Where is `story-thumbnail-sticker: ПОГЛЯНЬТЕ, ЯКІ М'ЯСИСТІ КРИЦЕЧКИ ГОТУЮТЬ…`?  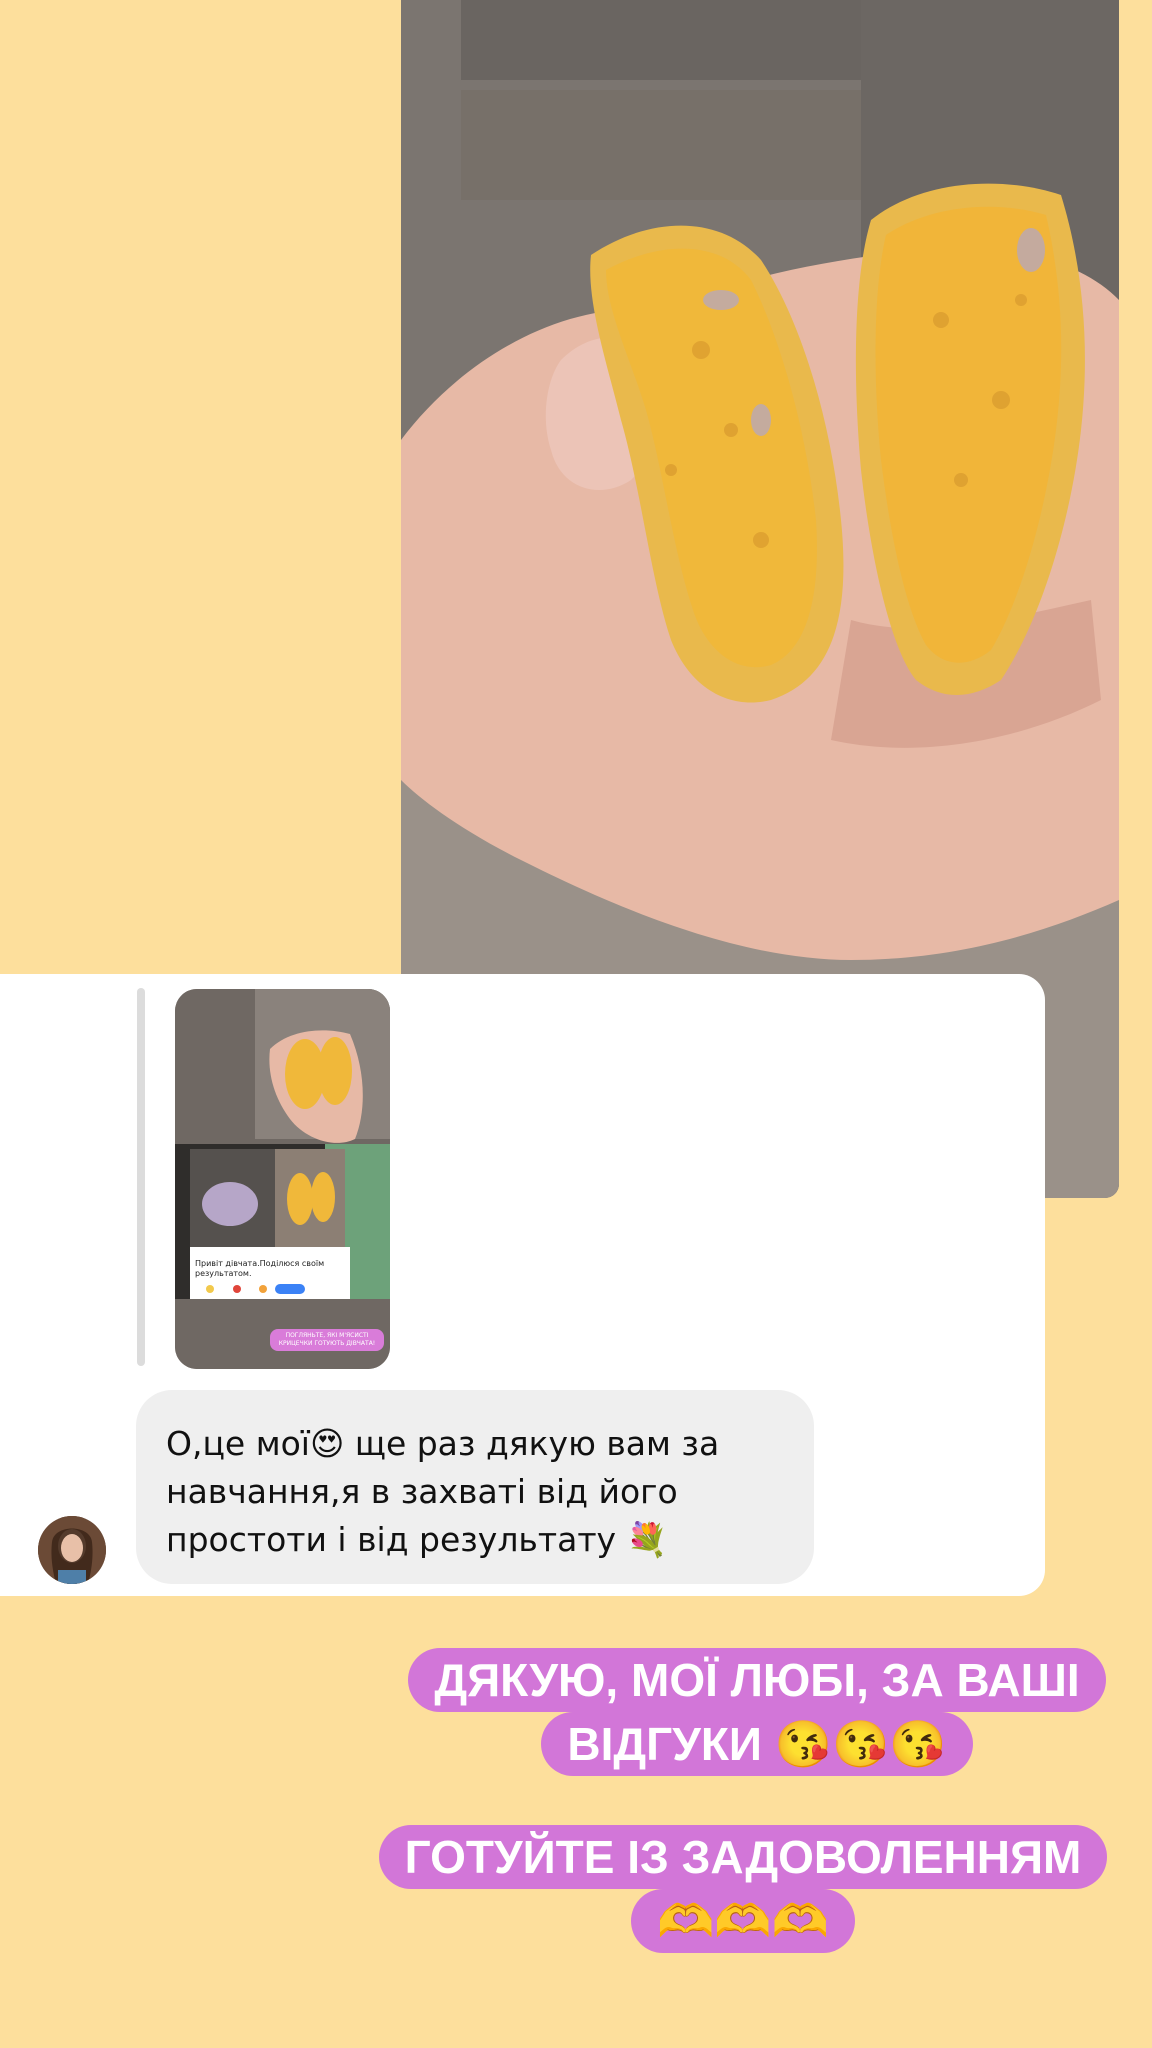
story-thumbnail-sticker: ПОГЛЯНЬТЕ, ЯКІ М'ЯСИСТІ КРИЦЕЧКИ ГОТУЮТЬ… is located at coordinates (327, 1340).